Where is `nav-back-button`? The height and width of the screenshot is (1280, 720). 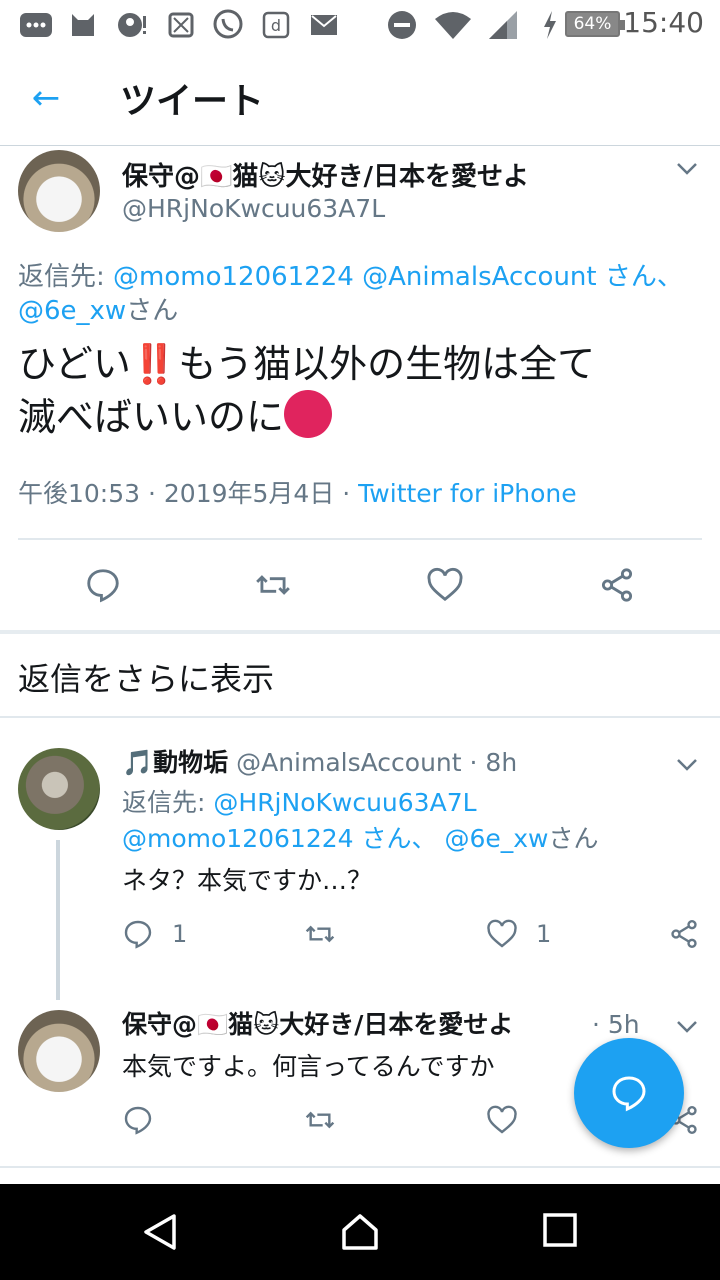 nav-back-button is located at coordinates (160, 1232).